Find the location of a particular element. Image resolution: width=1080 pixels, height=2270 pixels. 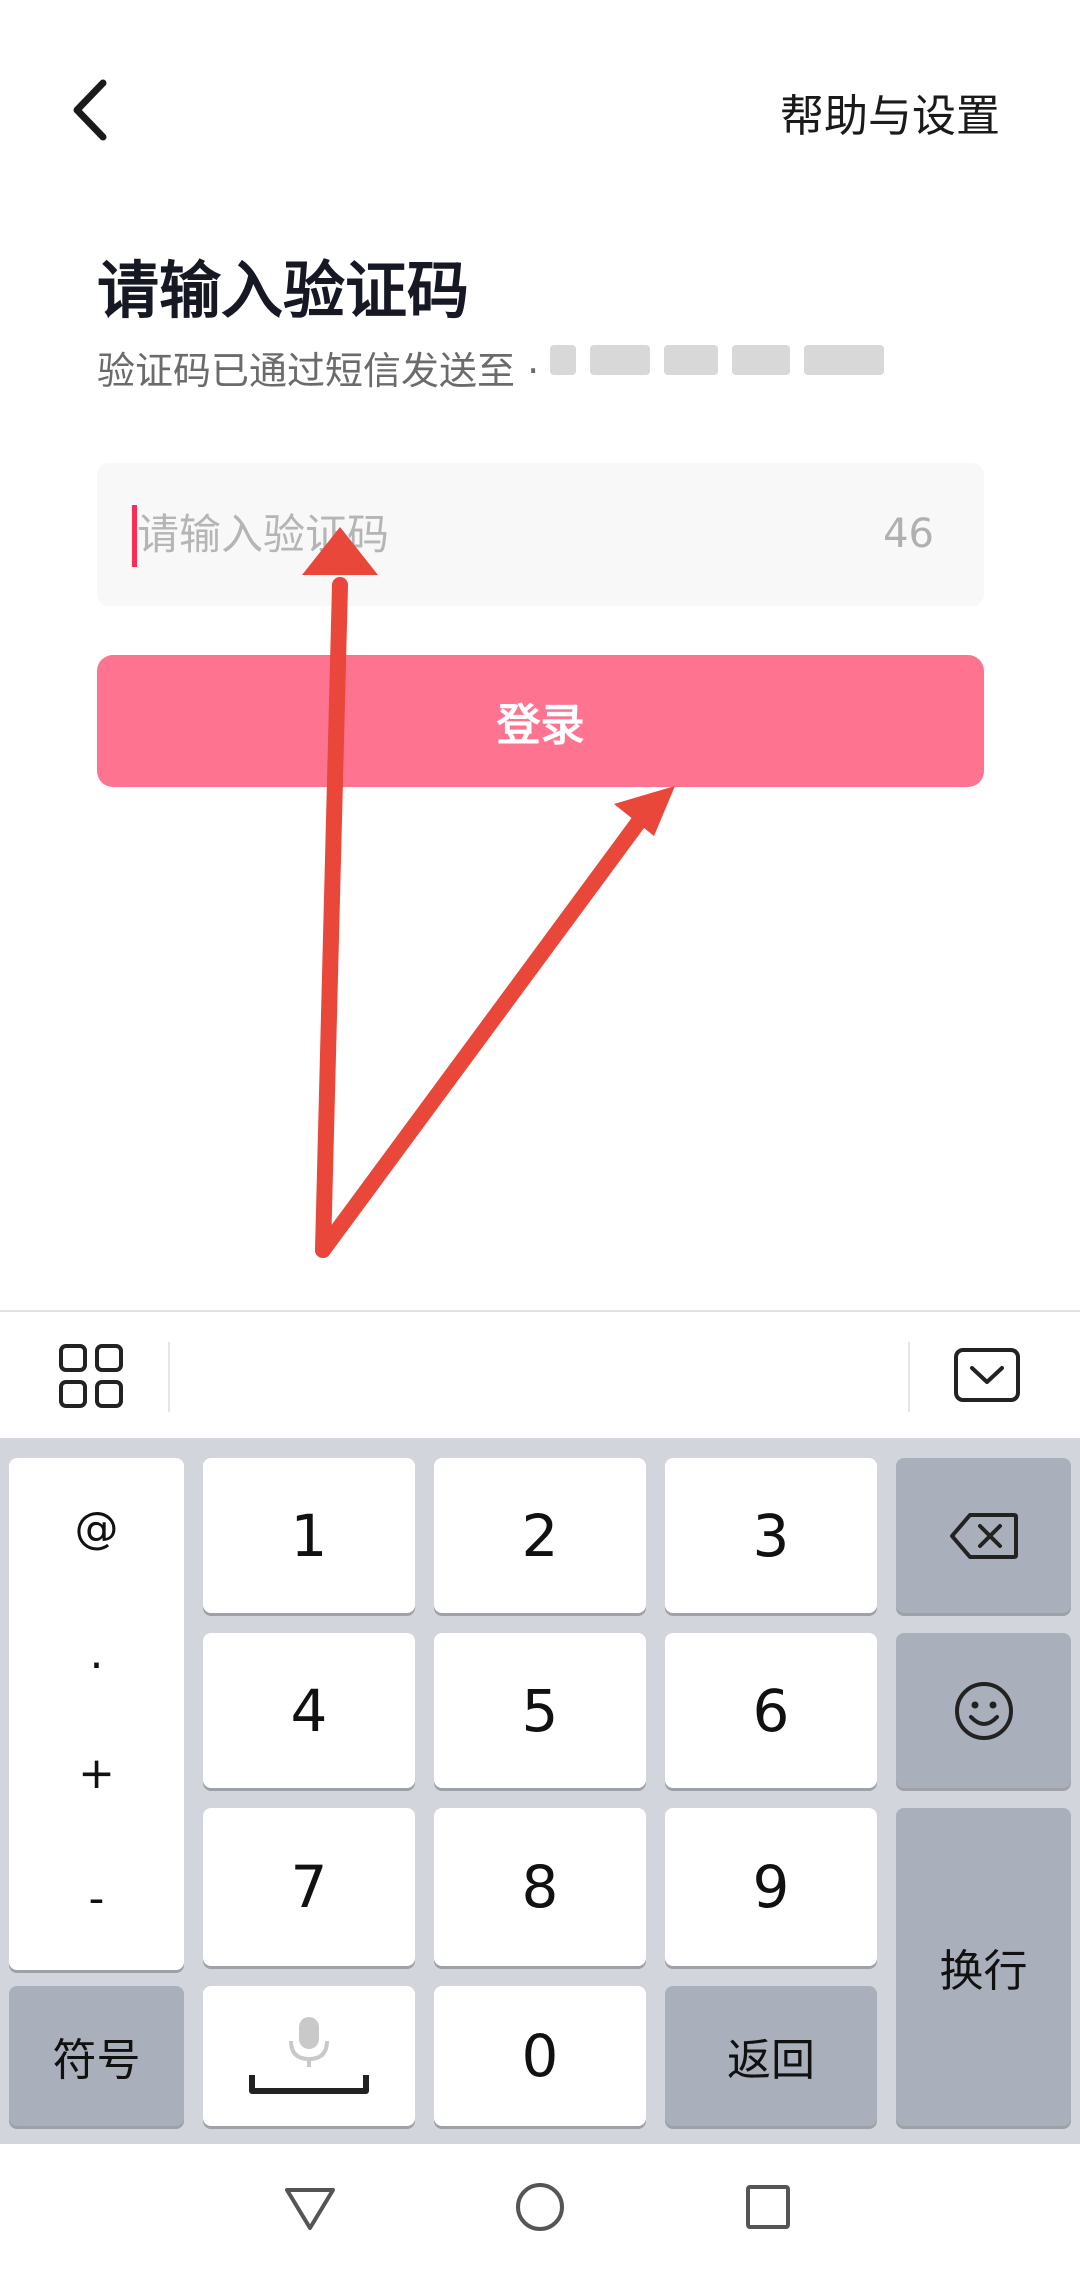

digit-key-3: 3 is located at coordinates (771, 1535).